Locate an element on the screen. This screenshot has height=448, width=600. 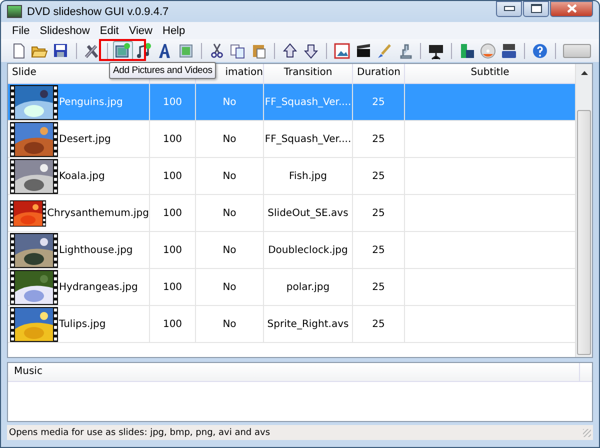
scroll-up-icon is located at coordinates (584, 73).